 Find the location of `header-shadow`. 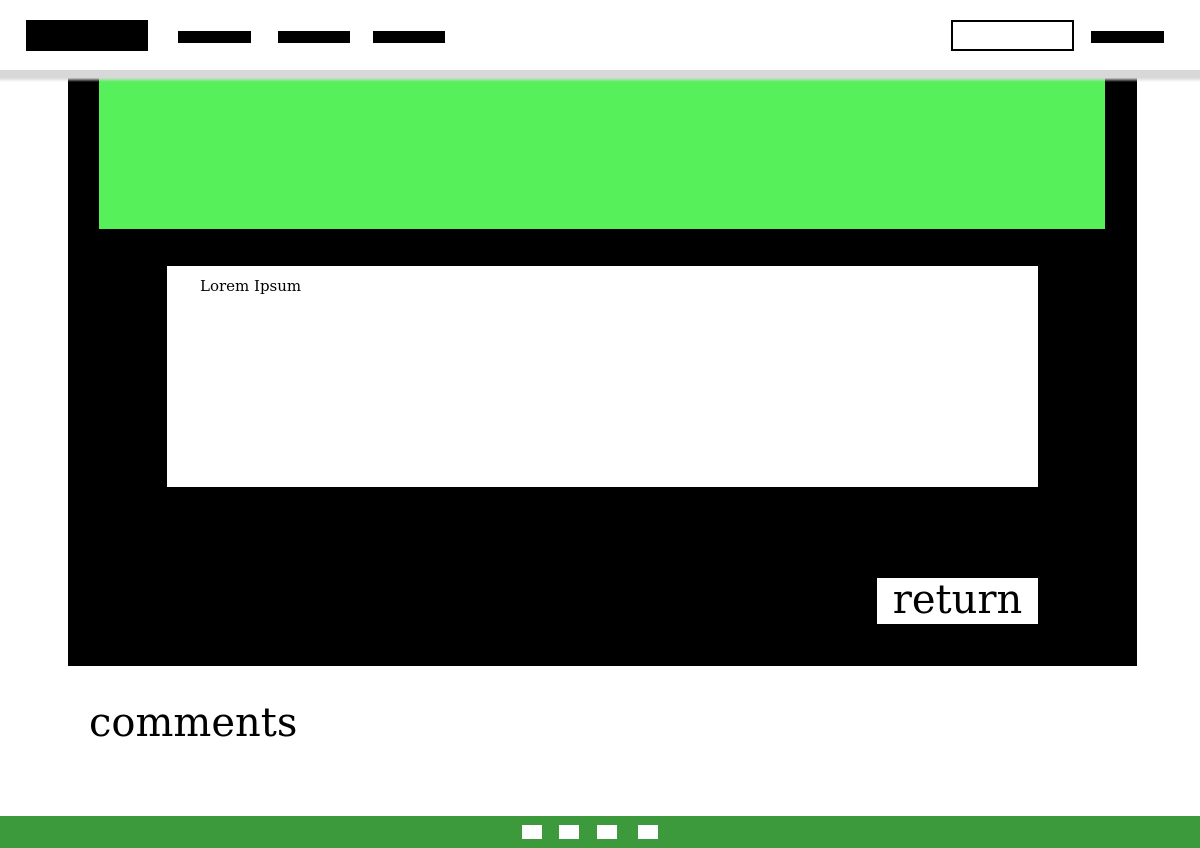

header-shadow is located at coordinates (600, 76).